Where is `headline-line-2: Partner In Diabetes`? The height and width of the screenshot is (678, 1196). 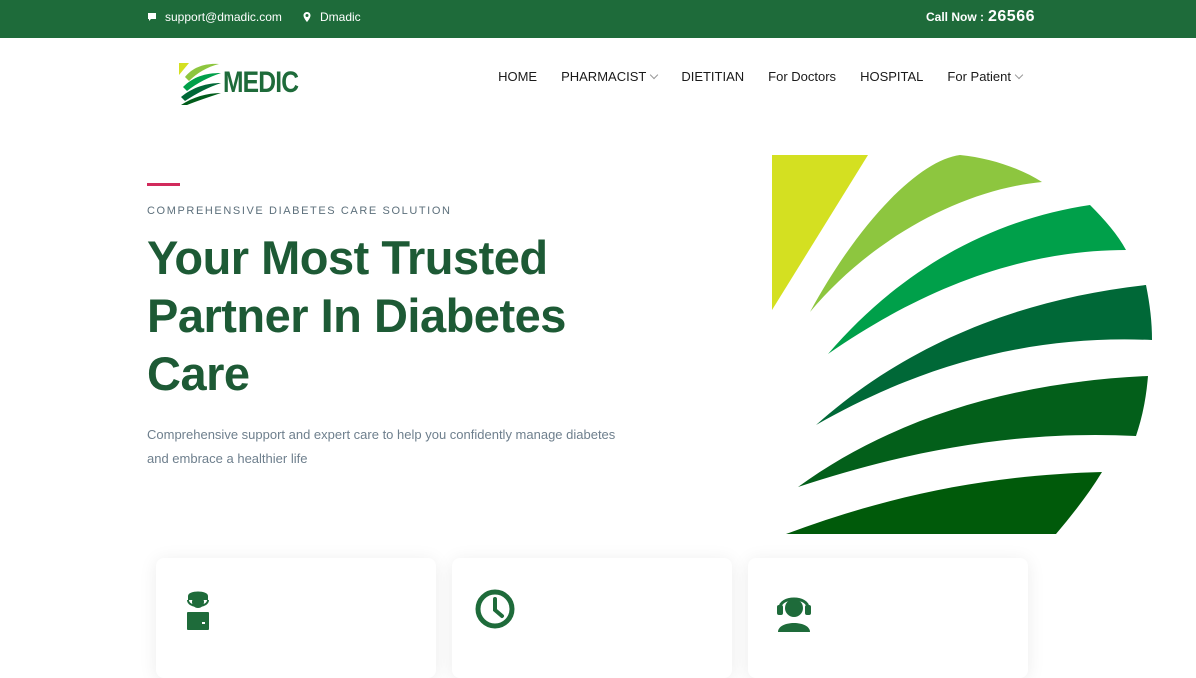
headline-line-2: Partner In Diabetes is located at coordinates (356, 315).